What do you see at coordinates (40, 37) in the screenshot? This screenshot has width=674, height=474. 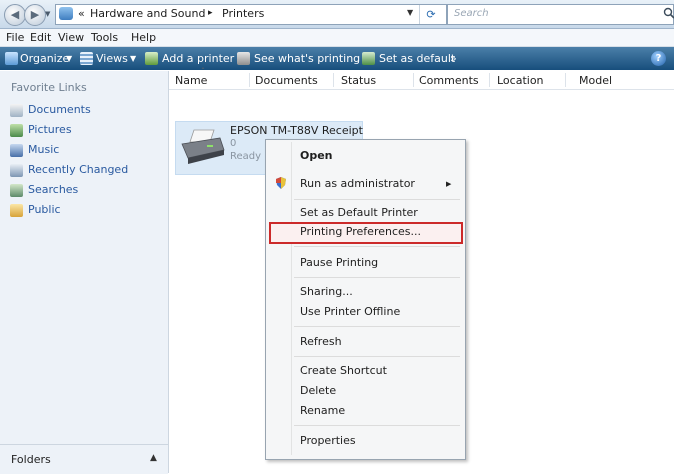 I see `menu-edit: Edit` at bounding box center [40, 37].